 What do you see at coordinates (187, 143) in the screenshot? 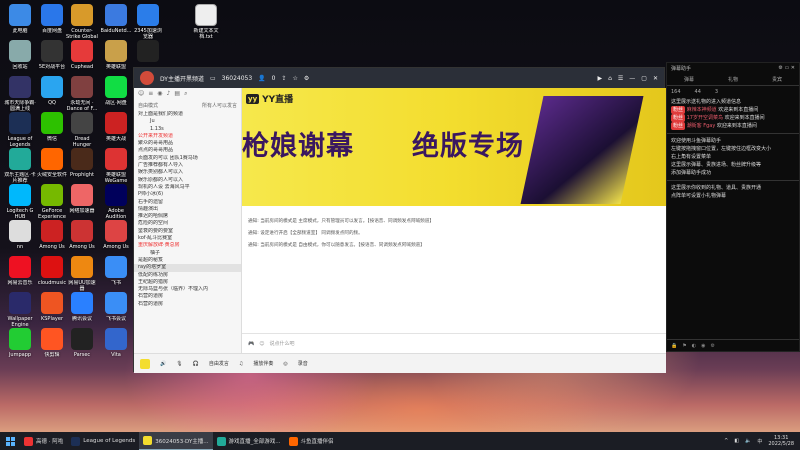
I see `channel-item: 聚众的哥哥用品` at bounding box center [187, 143].